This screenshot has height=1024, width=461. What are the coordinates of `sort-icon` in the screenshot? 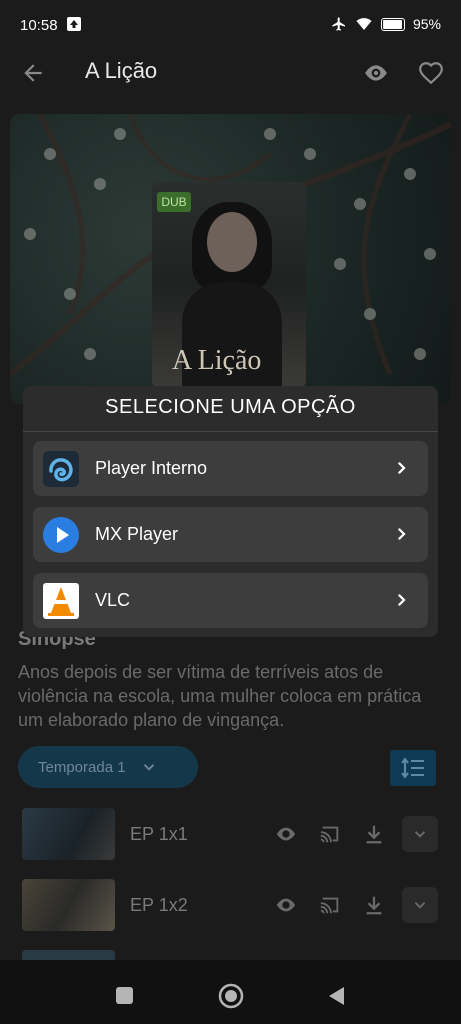 It's located at (412, 768).